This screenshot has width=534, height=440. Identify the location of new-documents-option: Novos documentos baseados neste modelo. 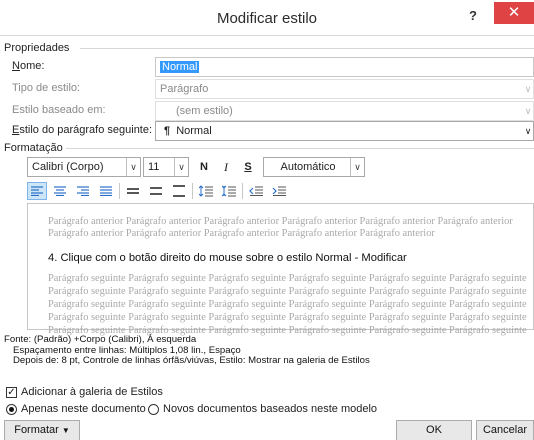
(262, 409).